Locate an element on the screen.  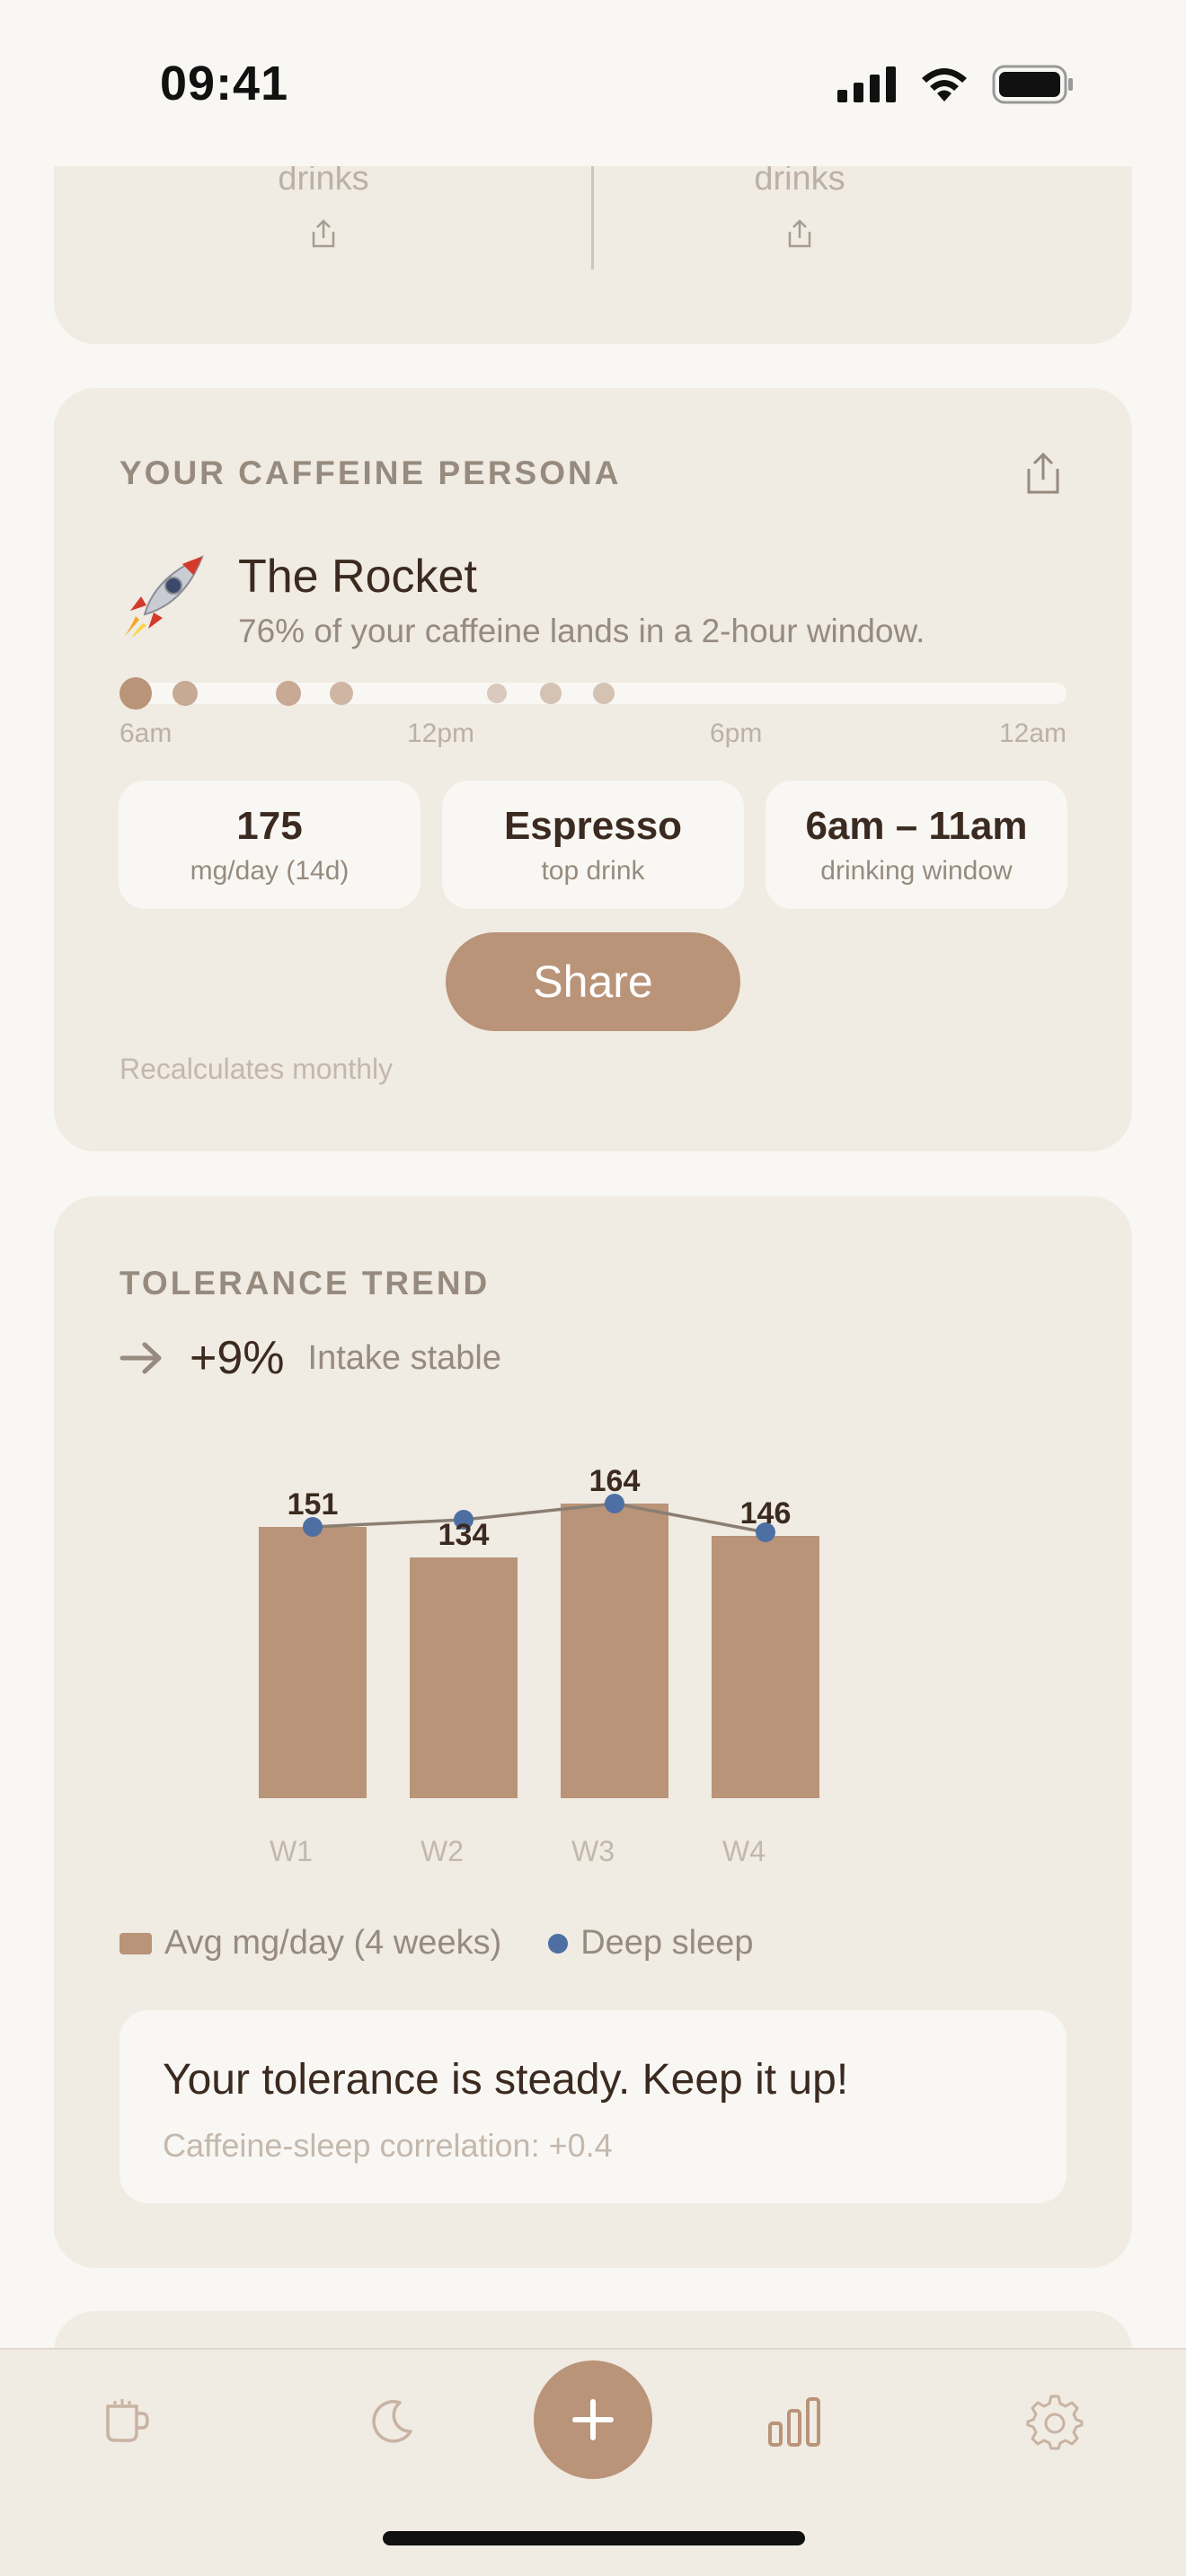
cellular-signal-icon is located at coordinates (866, 84).